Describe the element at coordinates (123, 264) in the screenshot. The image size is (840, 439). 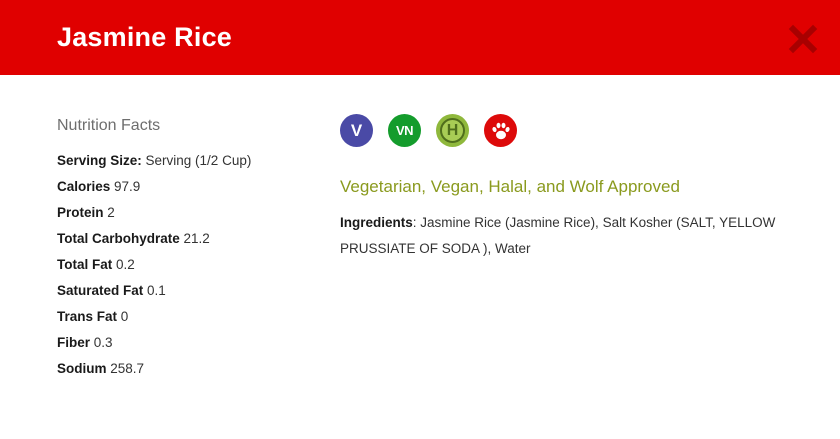
I see `nutrition-value: 0.2` at that location.